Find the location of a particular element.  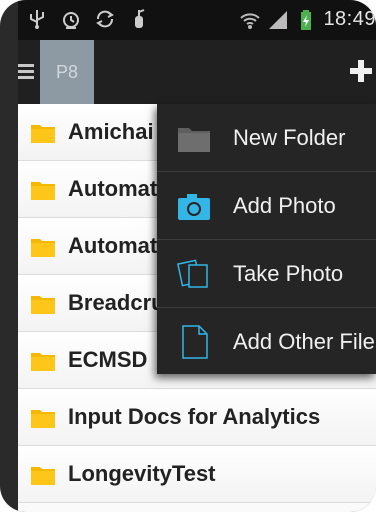

app-title-button: P8 is located at coordinates (67, 72).